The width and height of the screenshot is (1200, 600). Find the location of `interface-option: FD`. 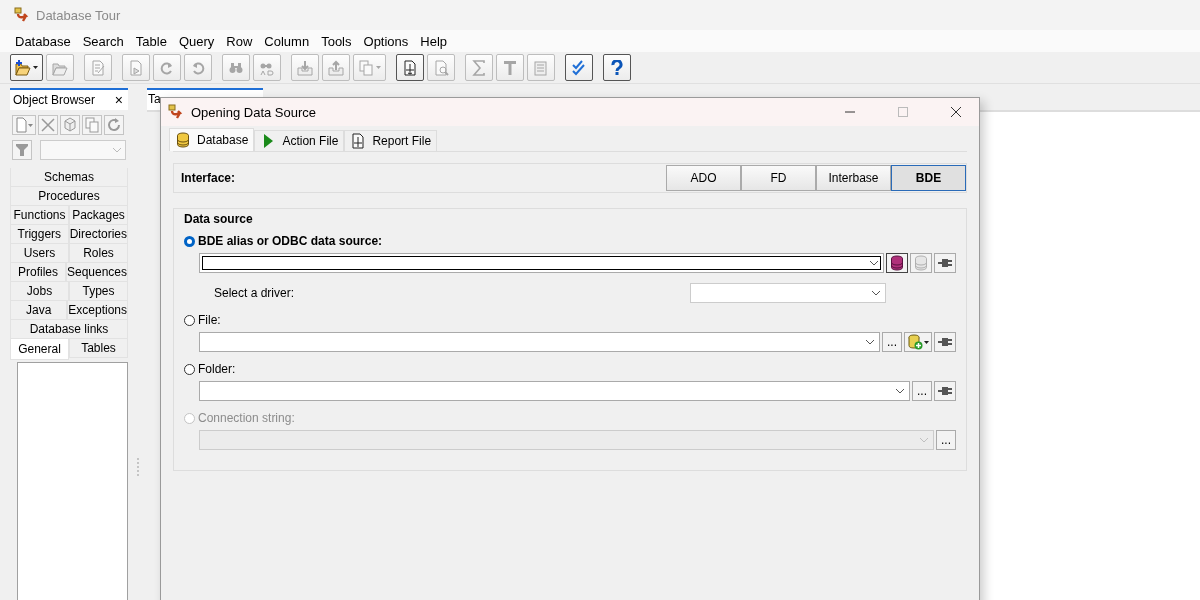

interface-option: FD is located at coordinates (778, 178).